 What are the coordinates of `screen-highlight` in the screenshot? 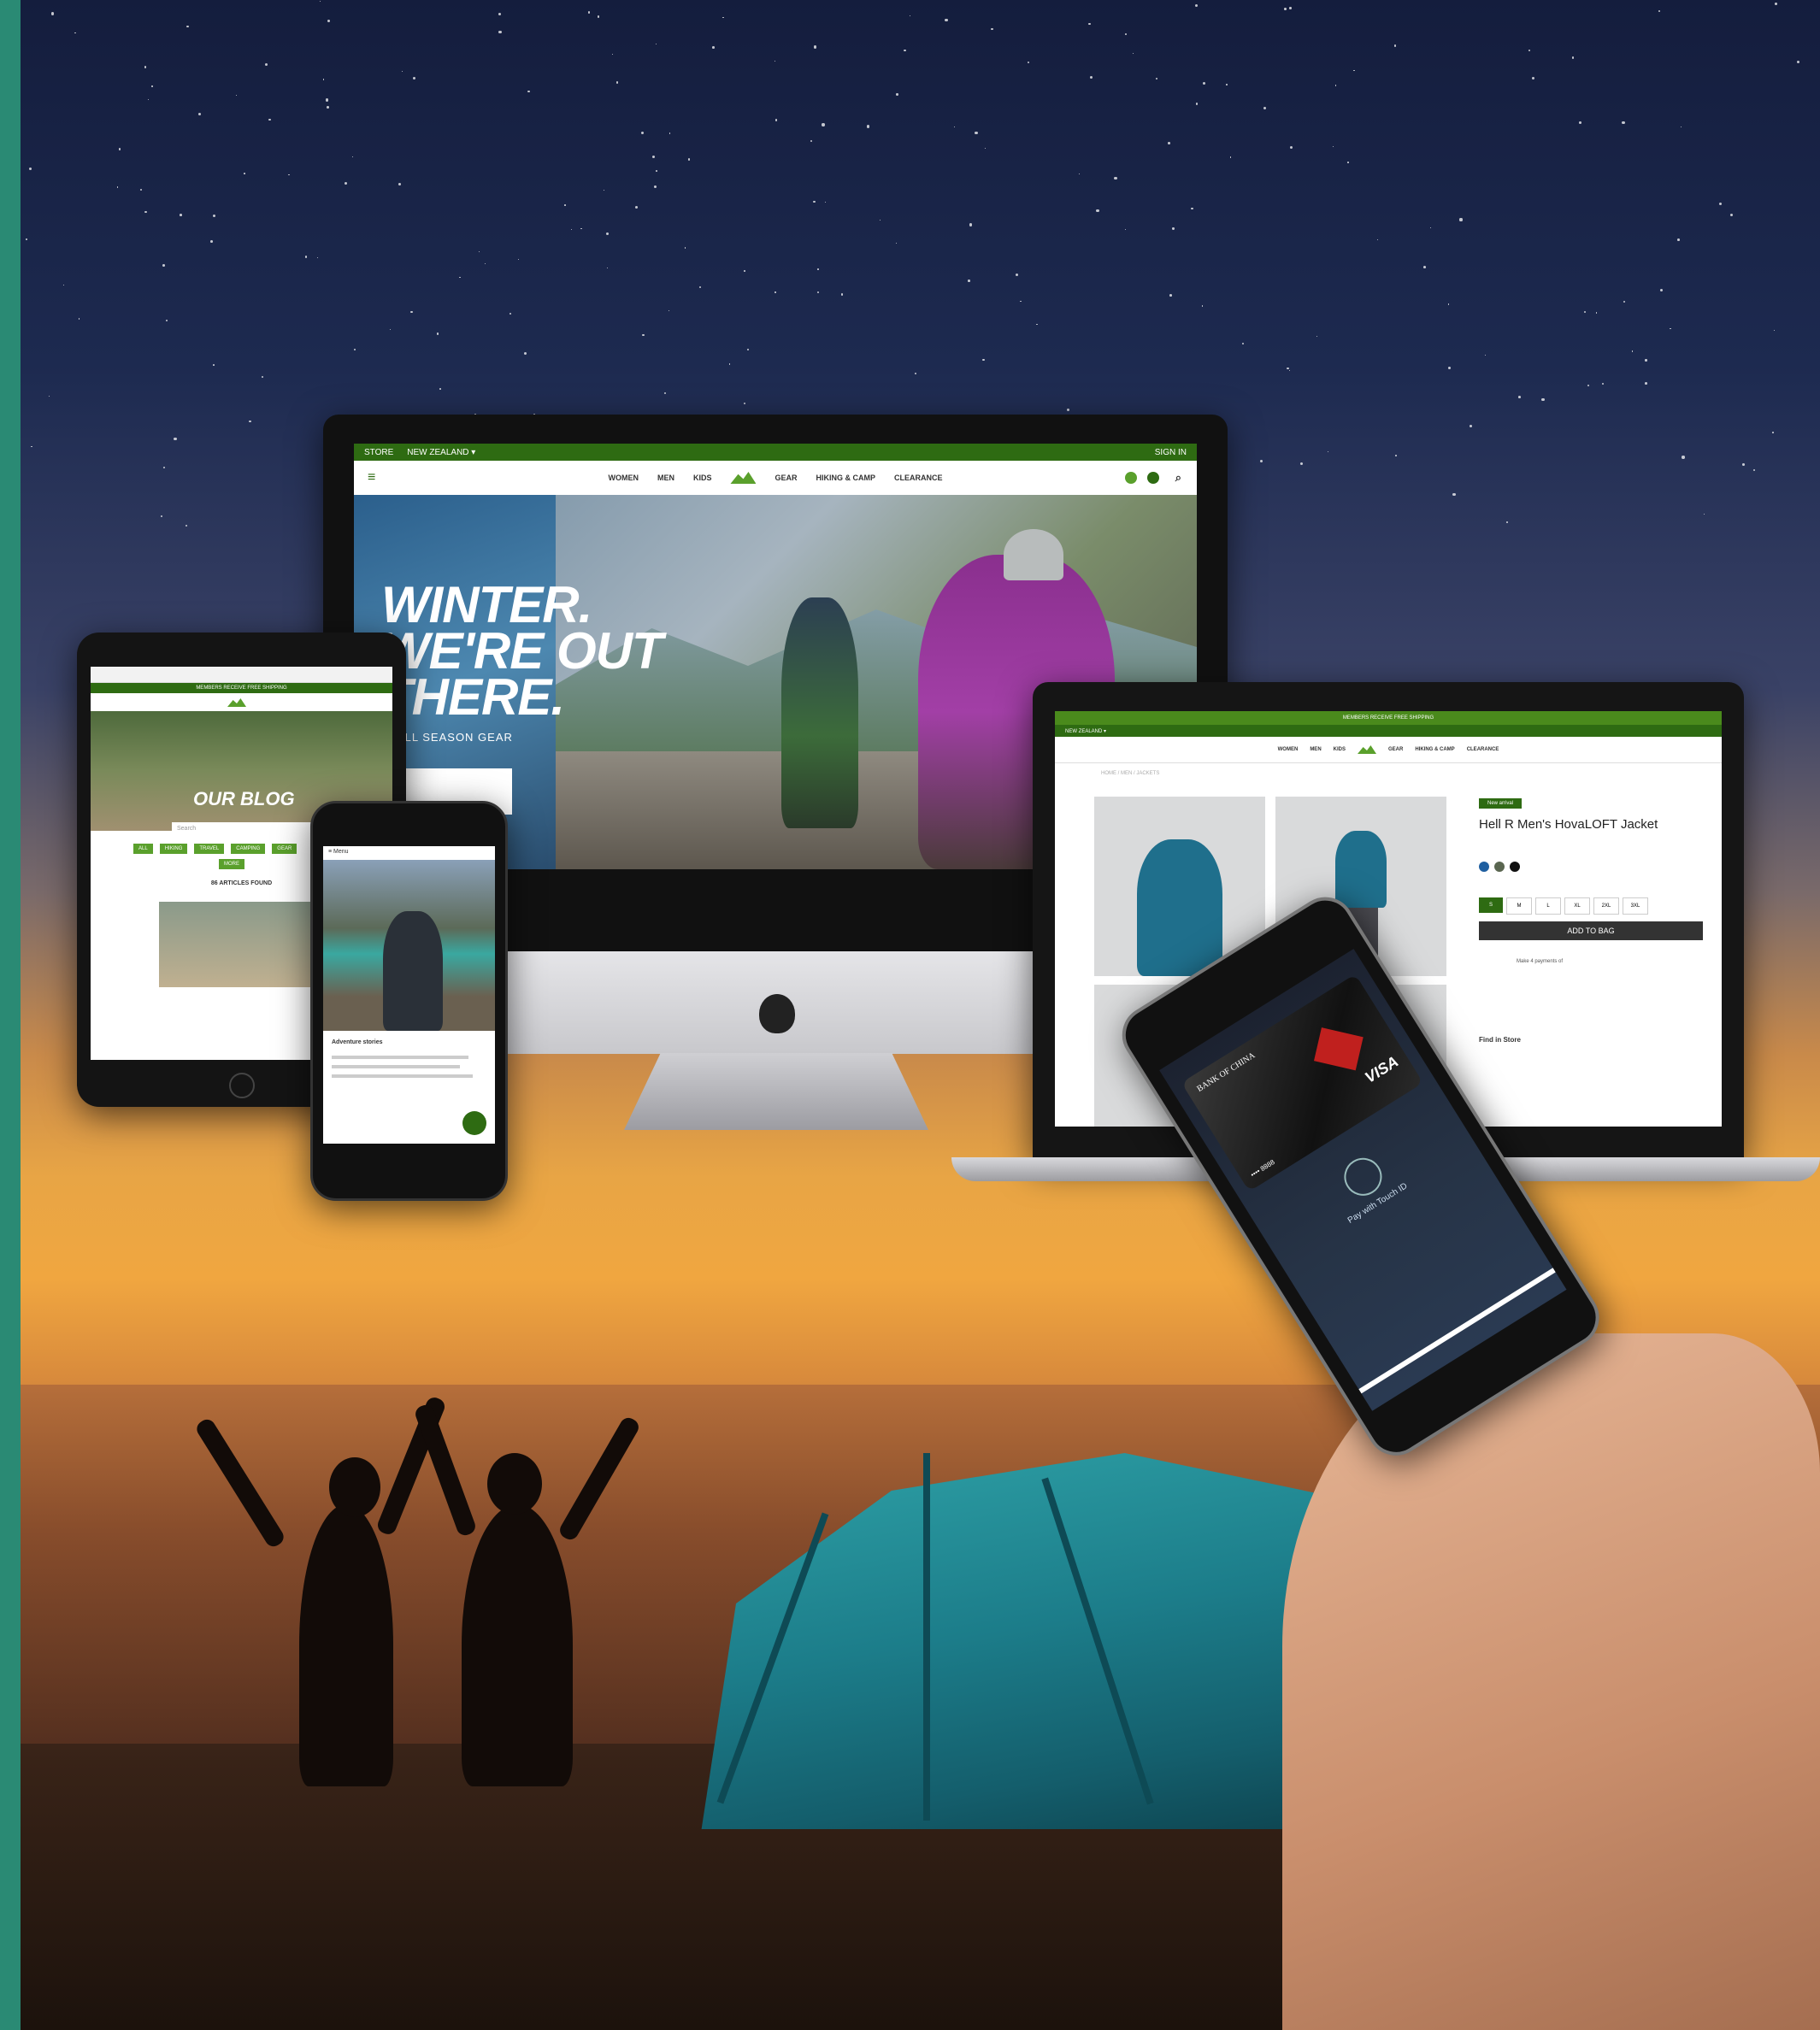 It's located at (1457, 1331).